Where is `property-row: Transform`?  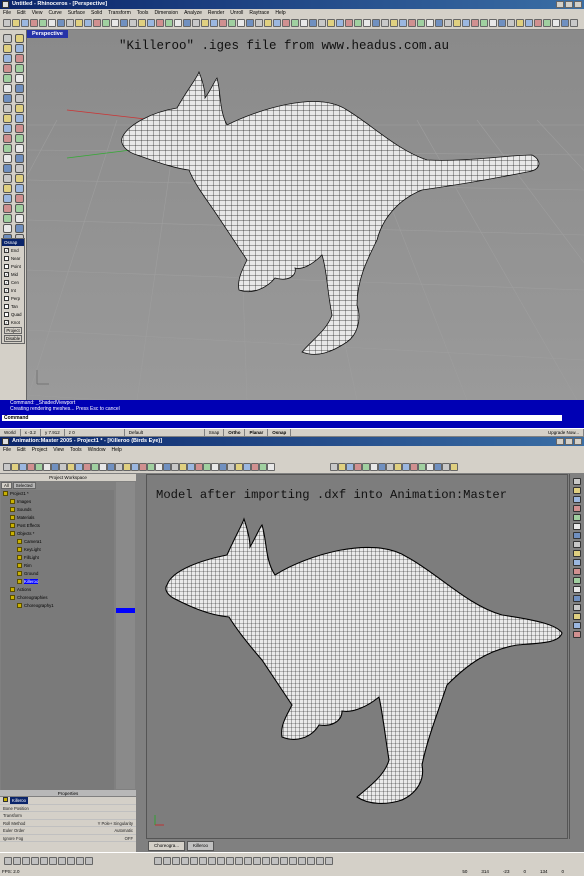
property-row: Transform is located at coordinates (68, 816).